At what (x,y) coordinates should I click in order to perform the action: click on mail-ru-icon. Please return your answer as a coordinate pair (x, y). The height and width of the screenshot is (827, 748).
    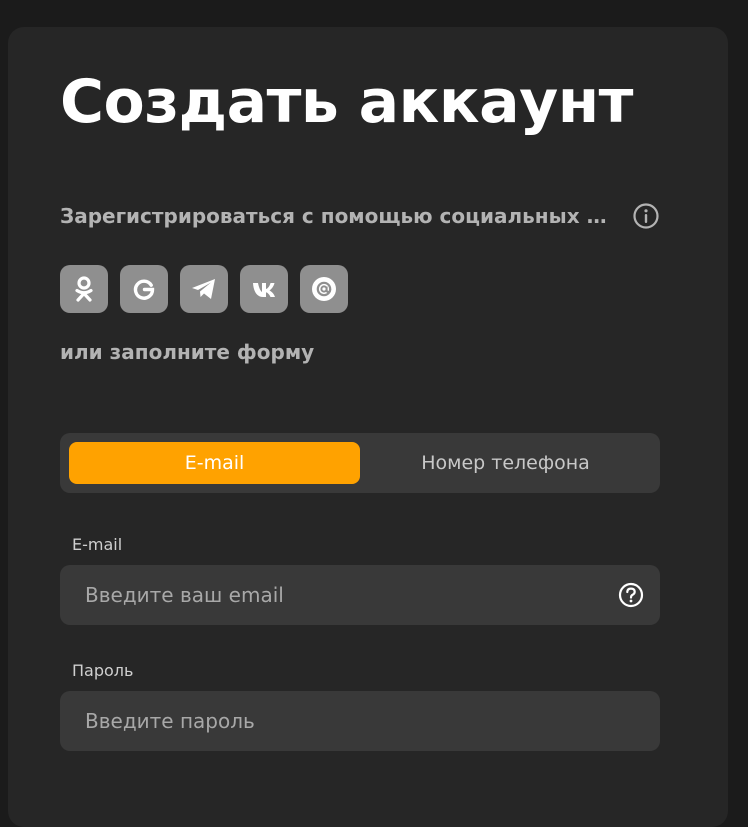
    Looking at the image, I should click on (324, 289).